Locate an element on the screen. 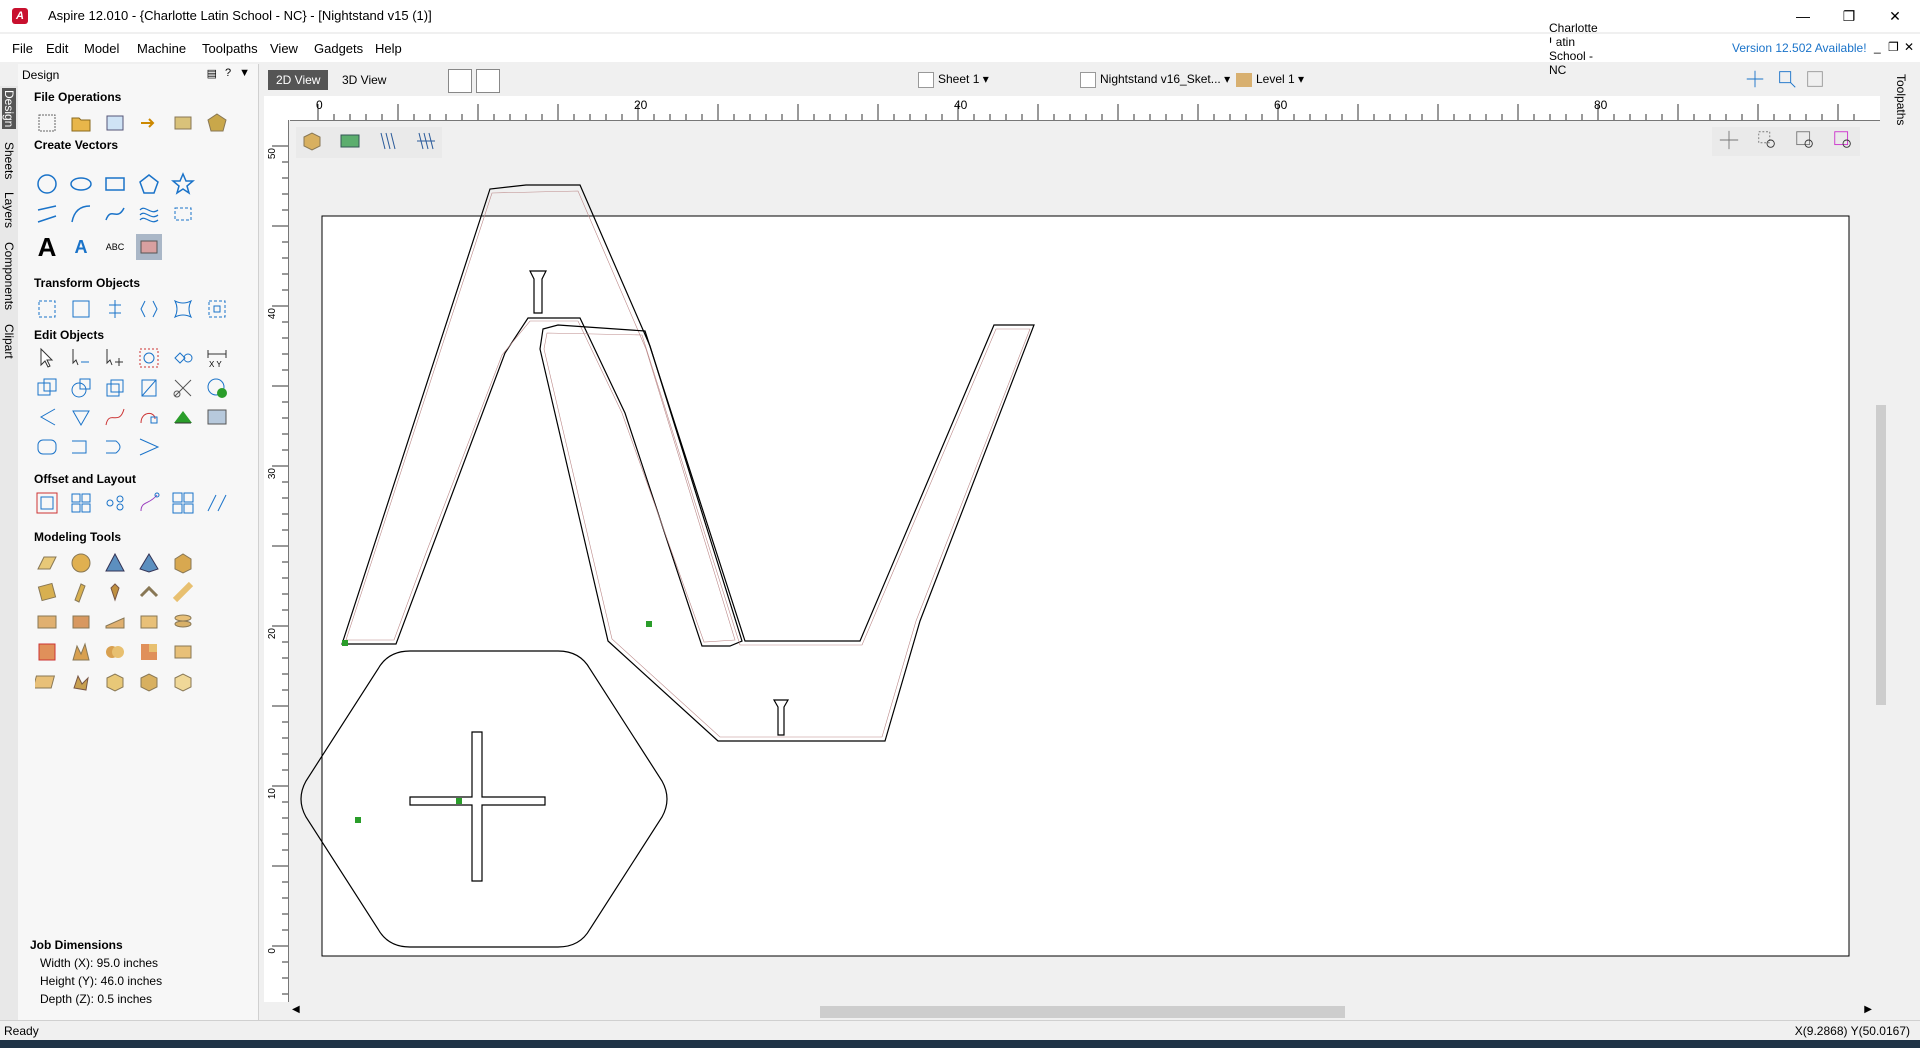  tab-toolpaths: Toolpaths is located at coordinates (1901, 99).